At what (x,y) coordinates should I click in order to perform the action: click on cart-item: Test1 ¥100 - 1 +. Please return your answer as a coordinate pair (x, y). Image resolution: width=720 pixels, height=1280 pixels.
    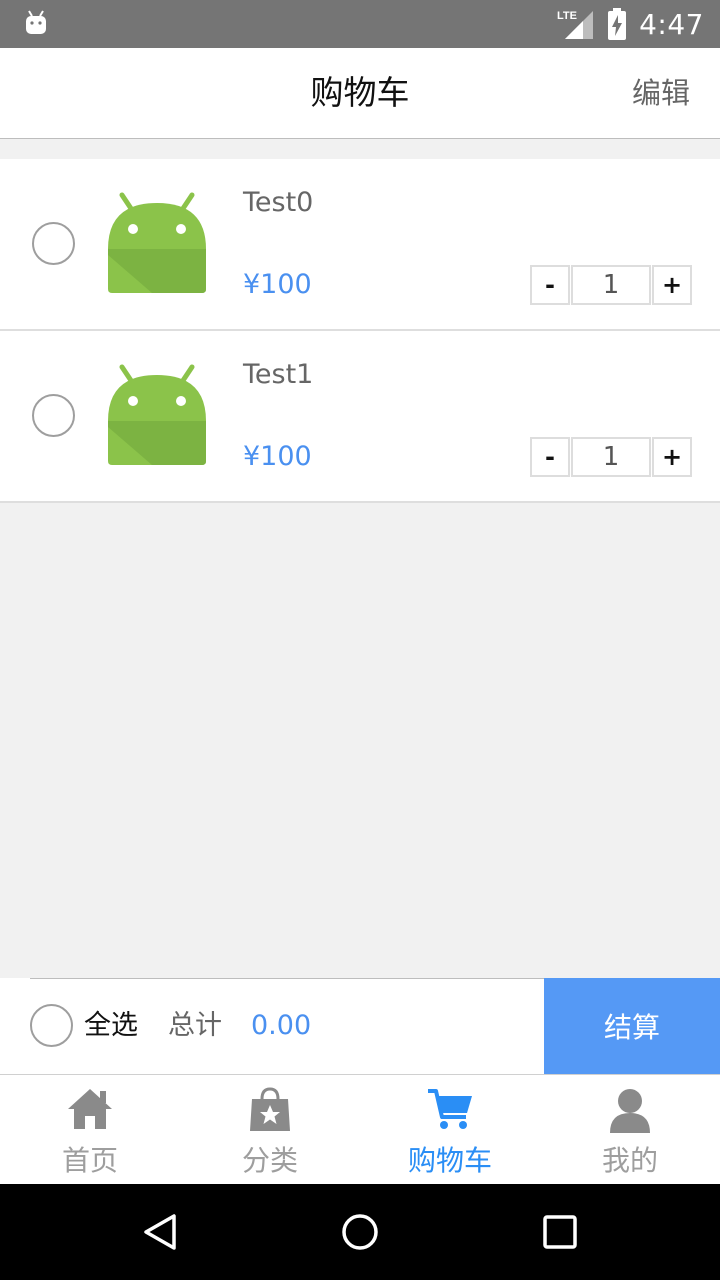
    Looking at the image, I should click on (360, 417).